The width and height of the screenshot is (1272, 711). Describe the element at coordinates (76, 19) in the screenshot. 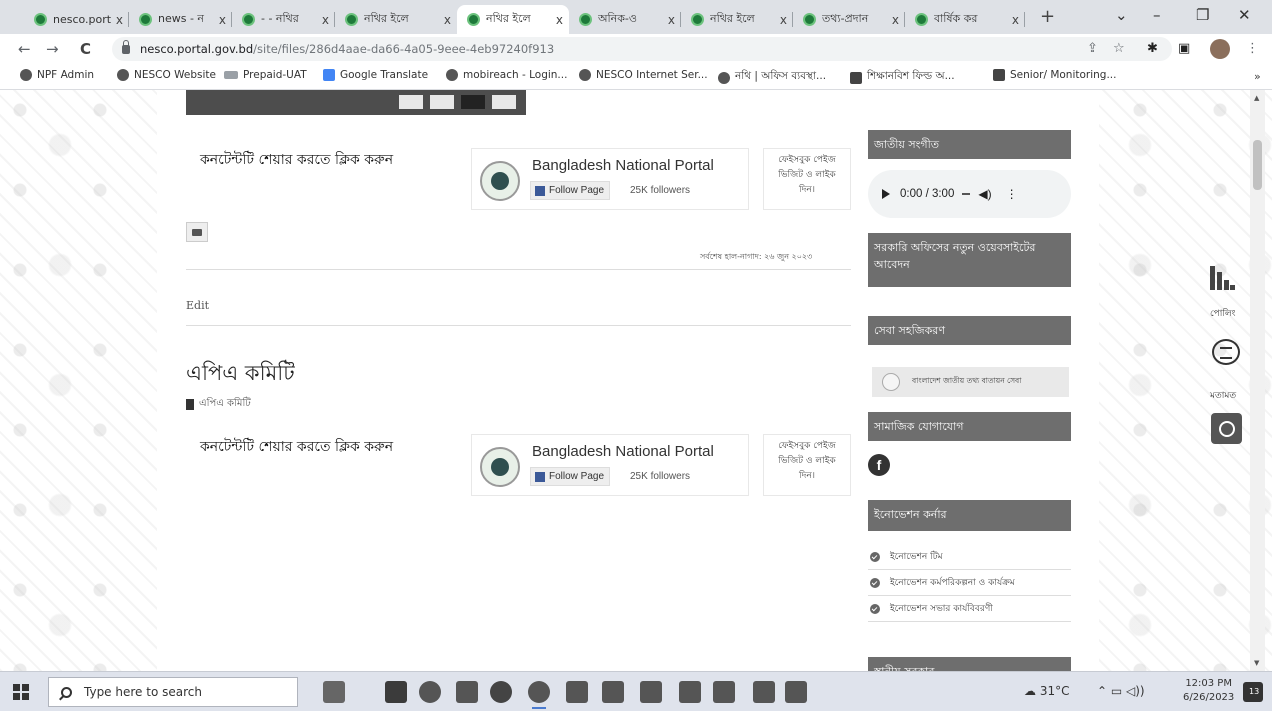

I see `browser-tab: nesco.port x` at that location.